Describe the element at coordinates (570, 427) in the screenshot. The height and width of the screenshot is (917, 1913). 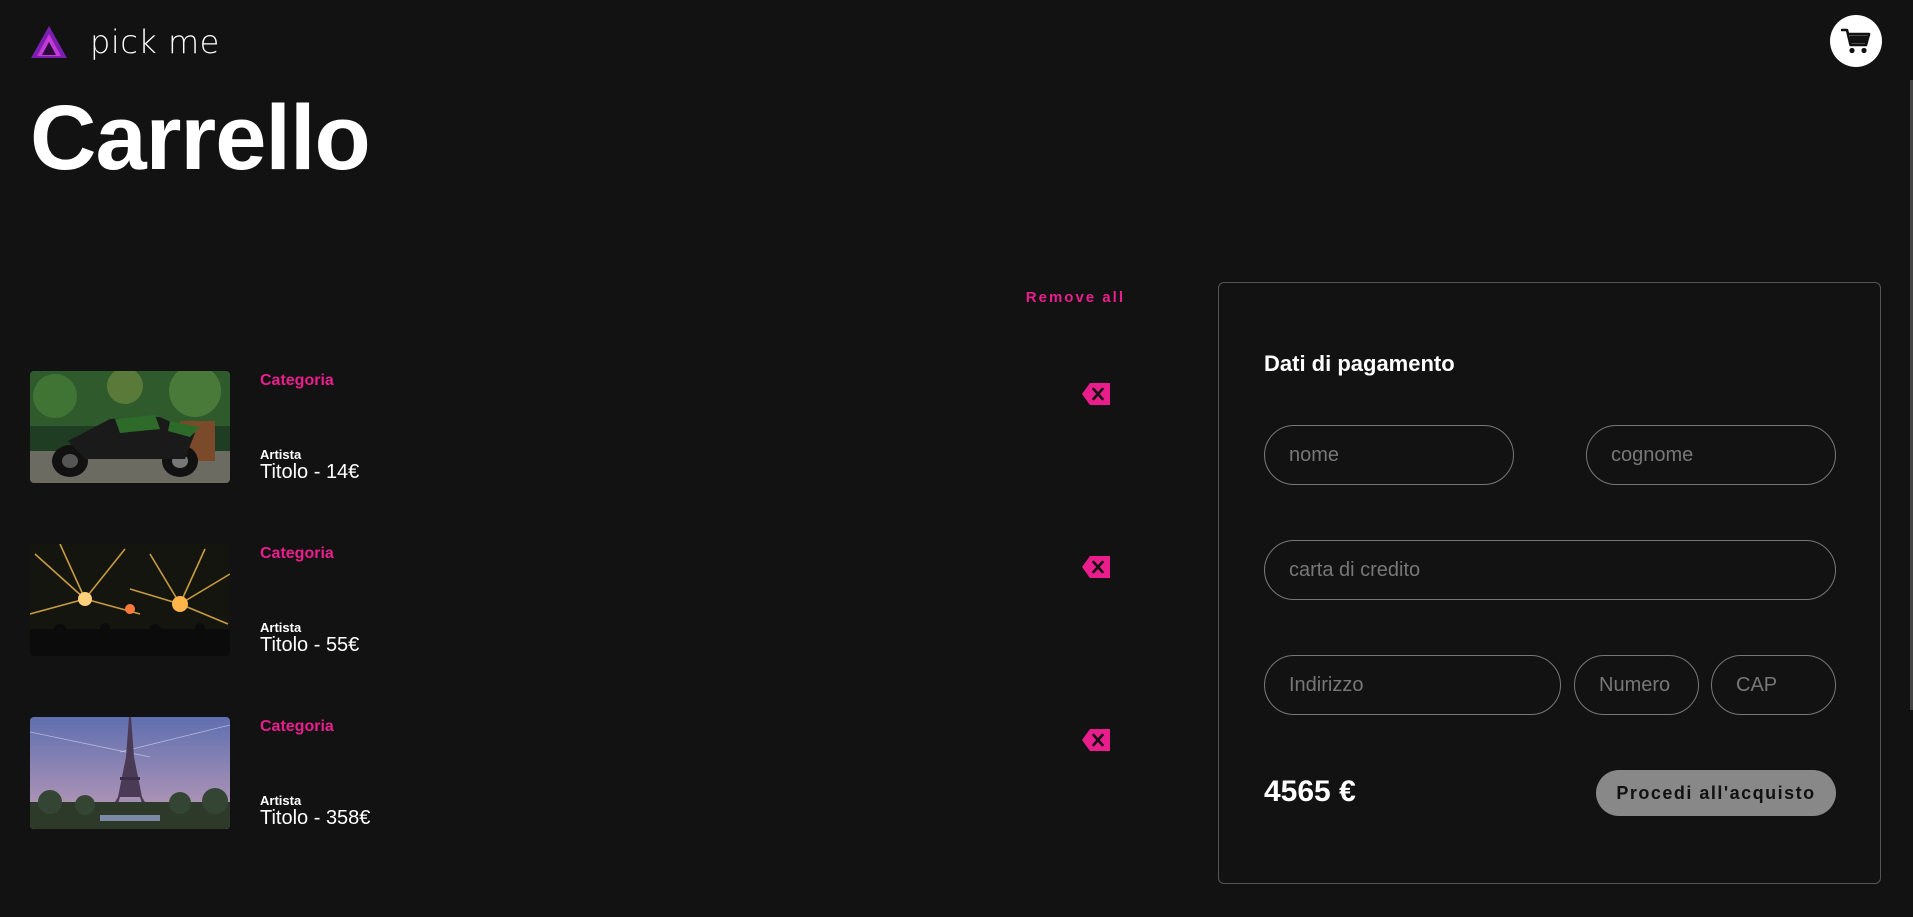
I see `cart-item: Categoria Artista Titolo - 14€` at that location.